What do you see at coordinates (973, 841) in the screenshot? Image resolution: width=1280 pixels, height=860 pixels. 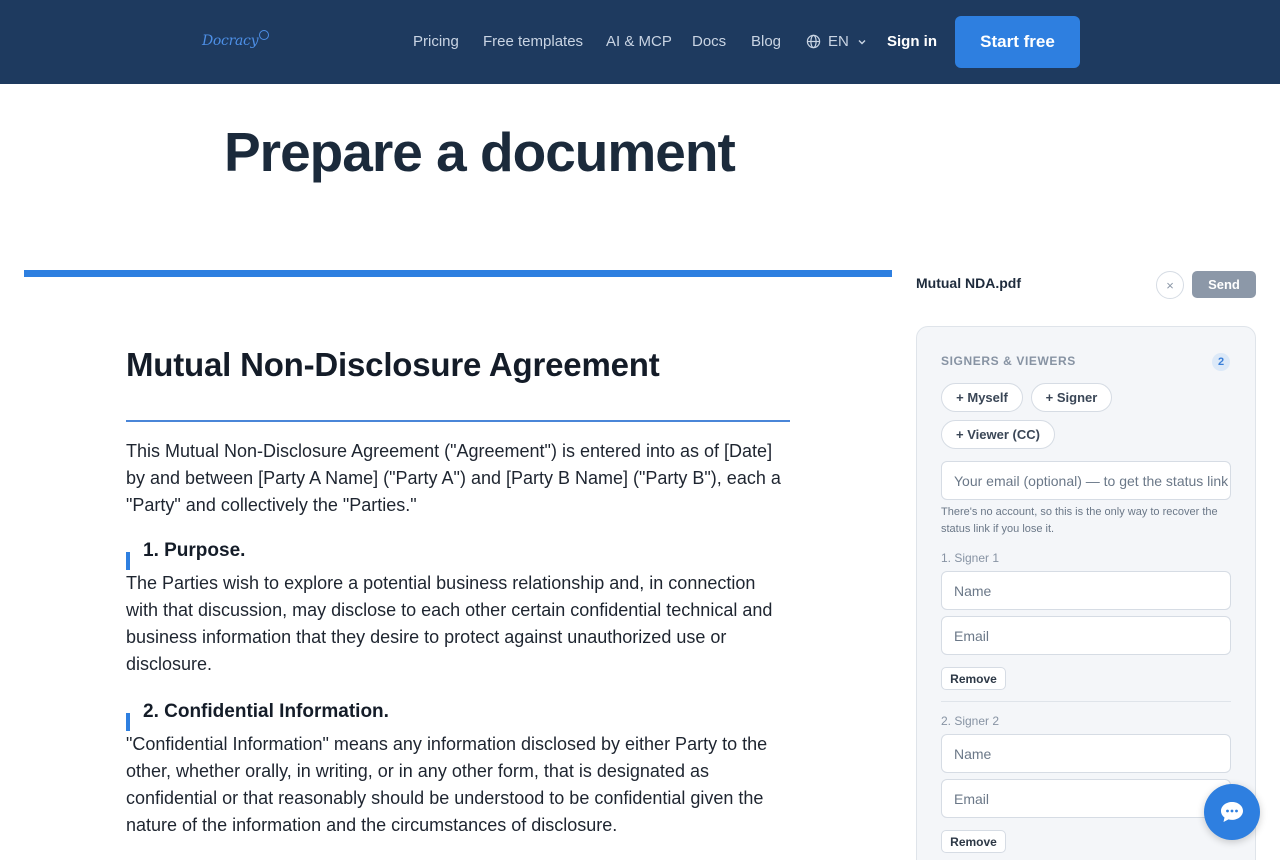 I see `signer-2-remove-button: Remove` at bounding box center [973, 841].